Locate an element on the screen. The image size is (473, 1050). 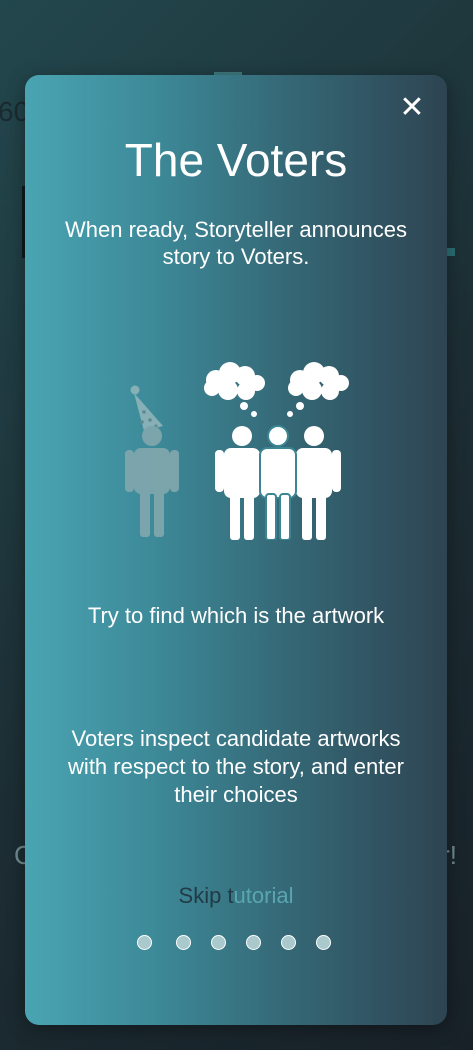
voters-illustration is located at coordinates (237, 451).